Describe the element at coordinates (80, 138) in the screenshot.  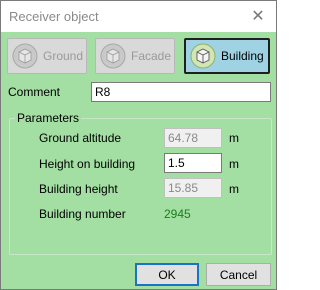
I see `ground-altitude-label: Ground altitude` at that location.